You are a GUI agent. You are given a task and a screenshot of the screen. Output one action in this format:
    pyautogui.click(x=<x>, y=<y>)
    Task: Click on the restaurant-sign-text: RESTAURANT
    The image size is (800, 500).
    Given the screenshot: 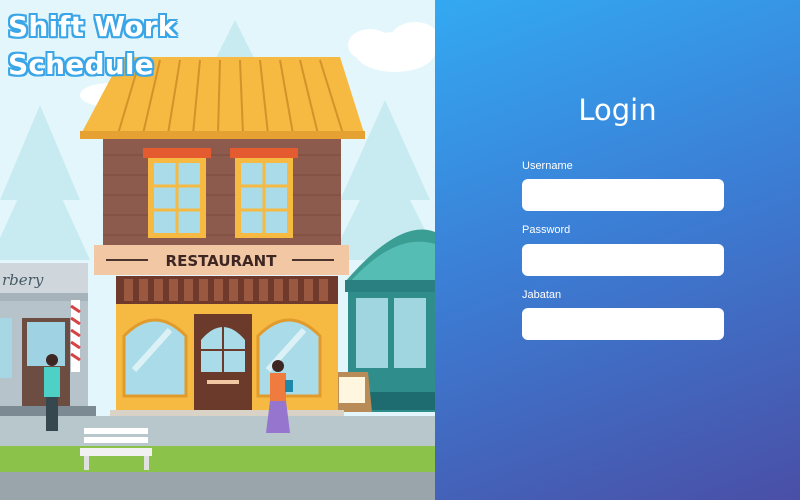 What is the action you would take?
    pyautogui.click(x=222, y=261)
    